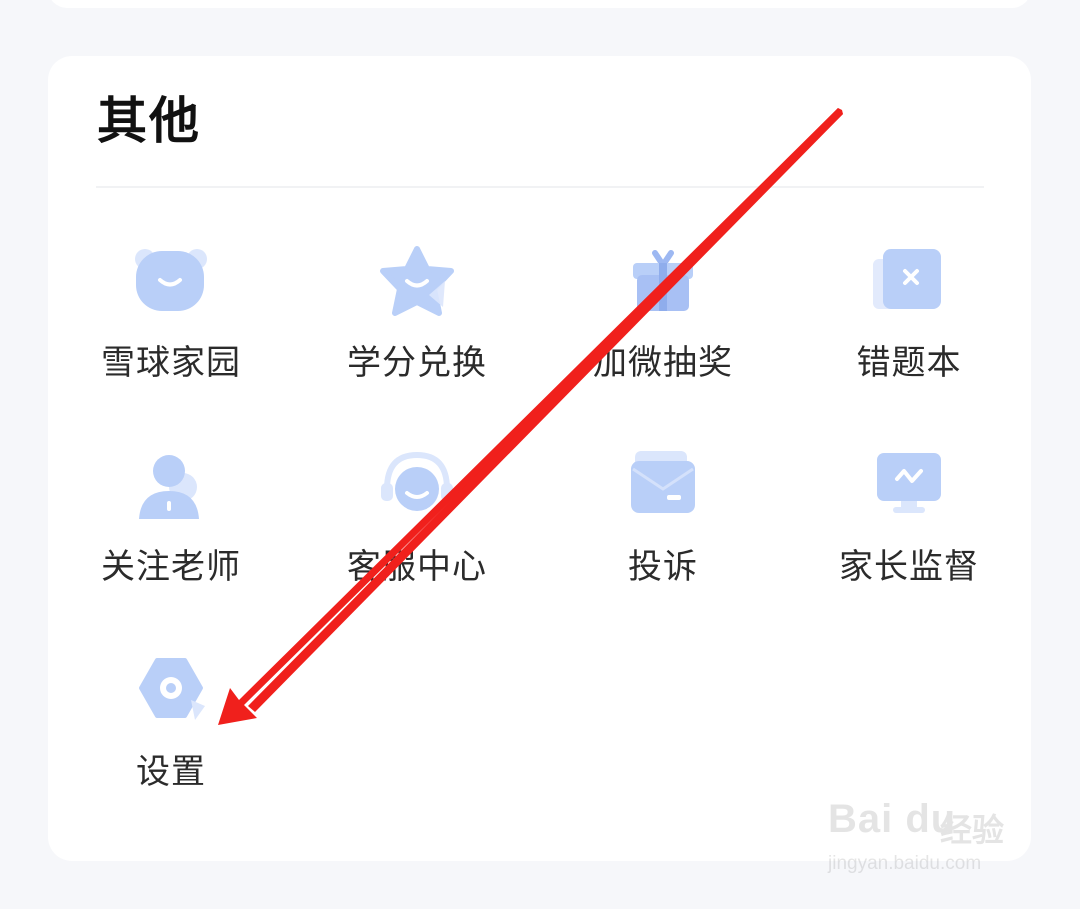  I want to click on bear-icon, so click(171, 283).